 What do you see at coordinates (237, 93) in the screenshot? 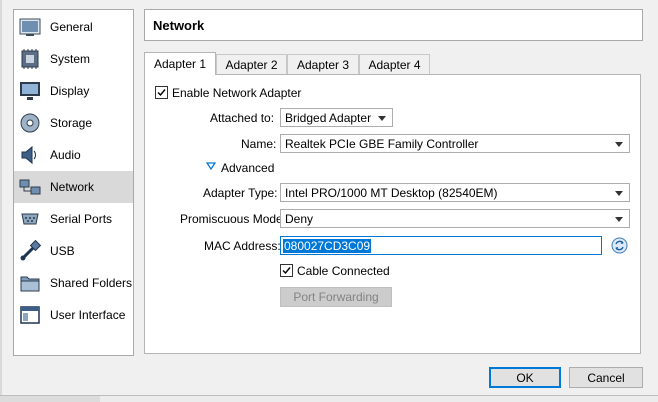
I see `enable-adapter-label: Enable Network Adapter` at bounding box center [237, 93].